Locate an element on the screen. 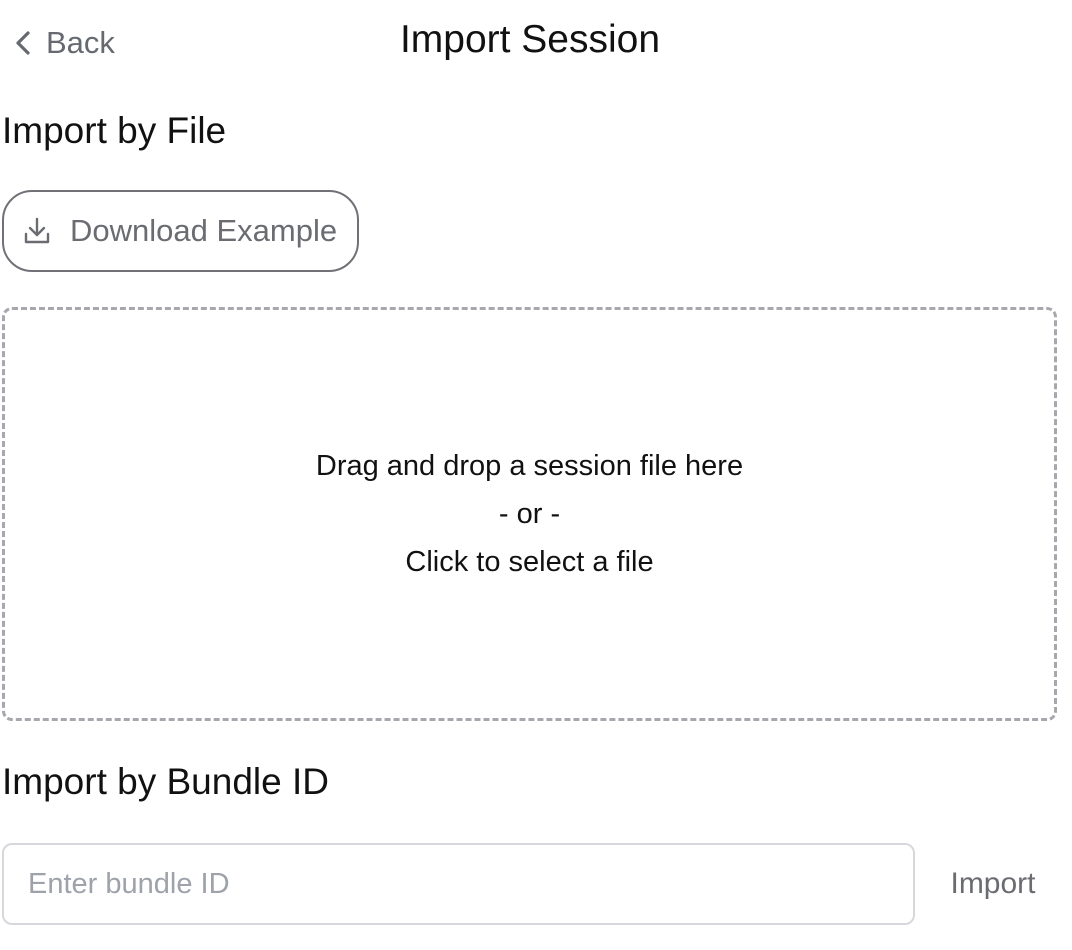 The height and width of the screenshot is (950, 1072). download-icon is located at coordinates (37, 231).